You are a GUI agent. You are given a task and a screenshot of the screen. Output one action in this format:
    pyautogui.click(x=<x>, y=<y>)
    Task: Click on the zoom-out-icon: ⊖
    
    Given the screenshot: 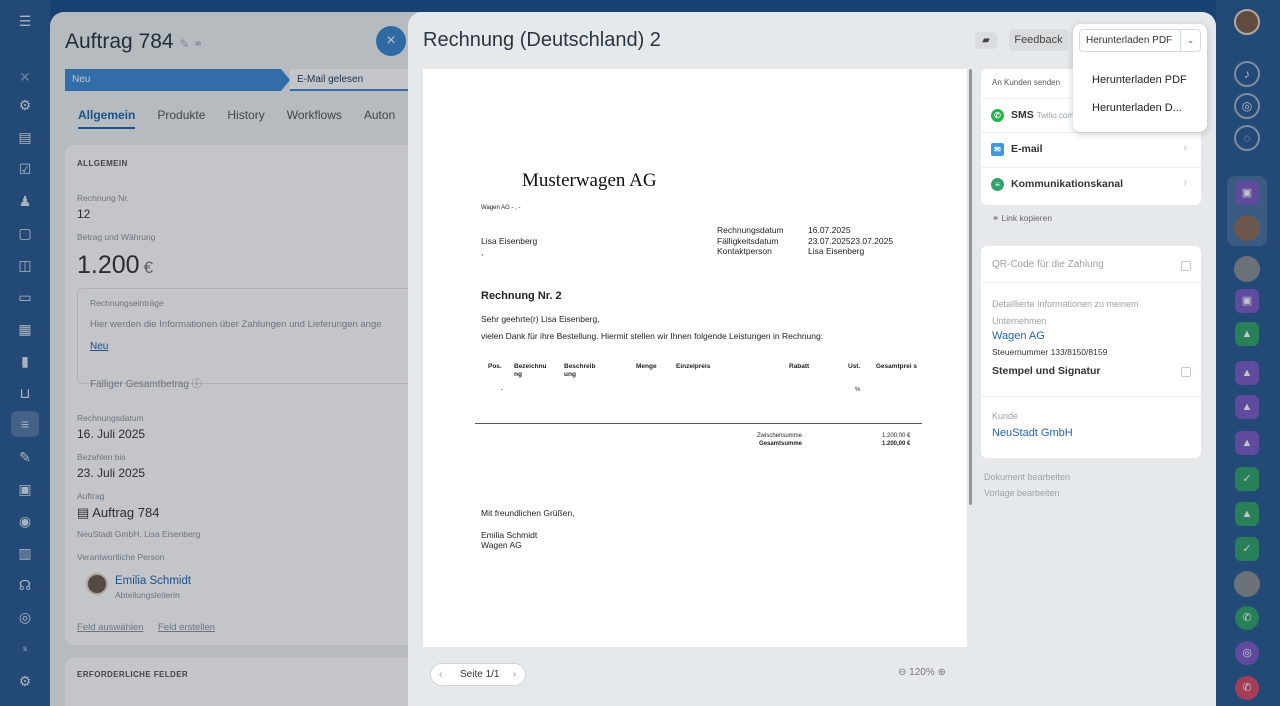 What is the action you would take?
    pyautogui.click(x=902, y=672)
    